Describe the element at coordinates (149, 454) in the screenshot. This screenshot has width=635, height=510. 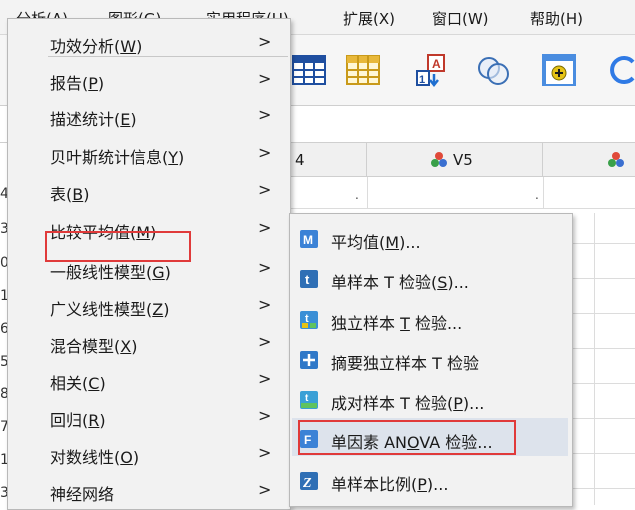
I see `menu-item-loglinear: 对数线性(O) >` at that location.